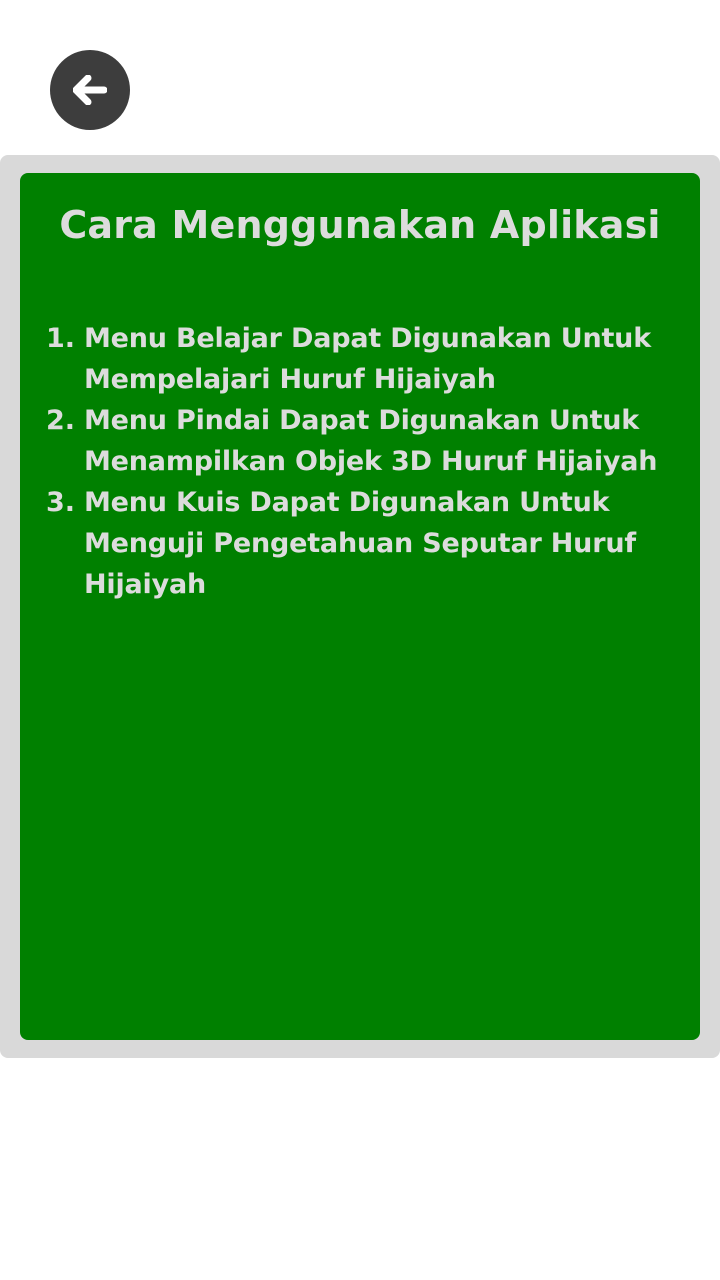  I want to click on instruction-number: 1., so click(61, 338).